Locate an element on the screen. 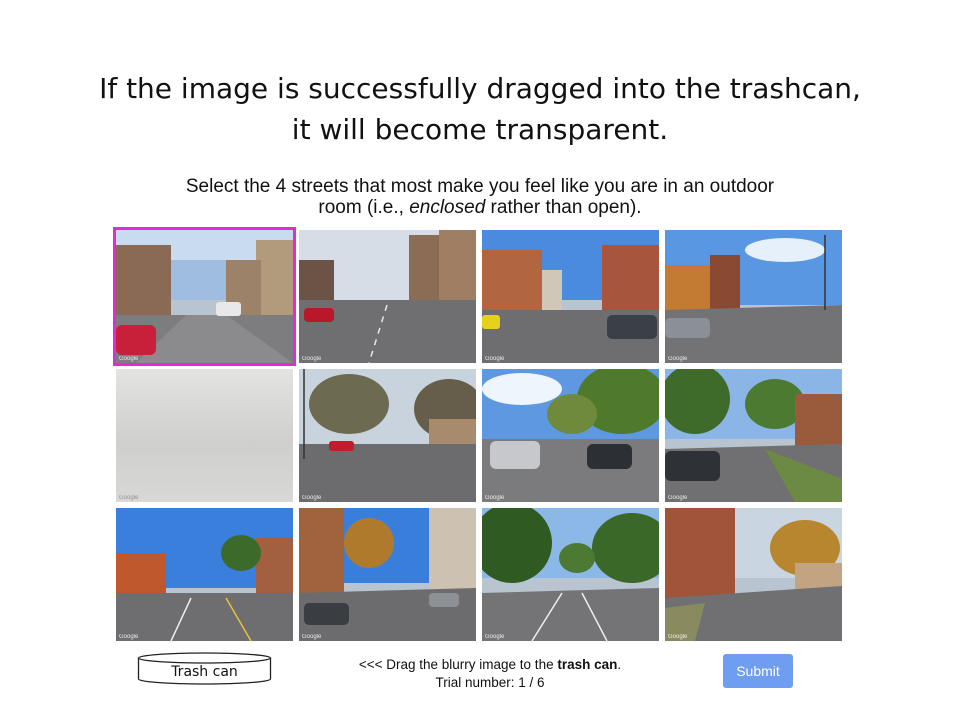  street-image-tile-10: Google is located at coordinates (387, 574).